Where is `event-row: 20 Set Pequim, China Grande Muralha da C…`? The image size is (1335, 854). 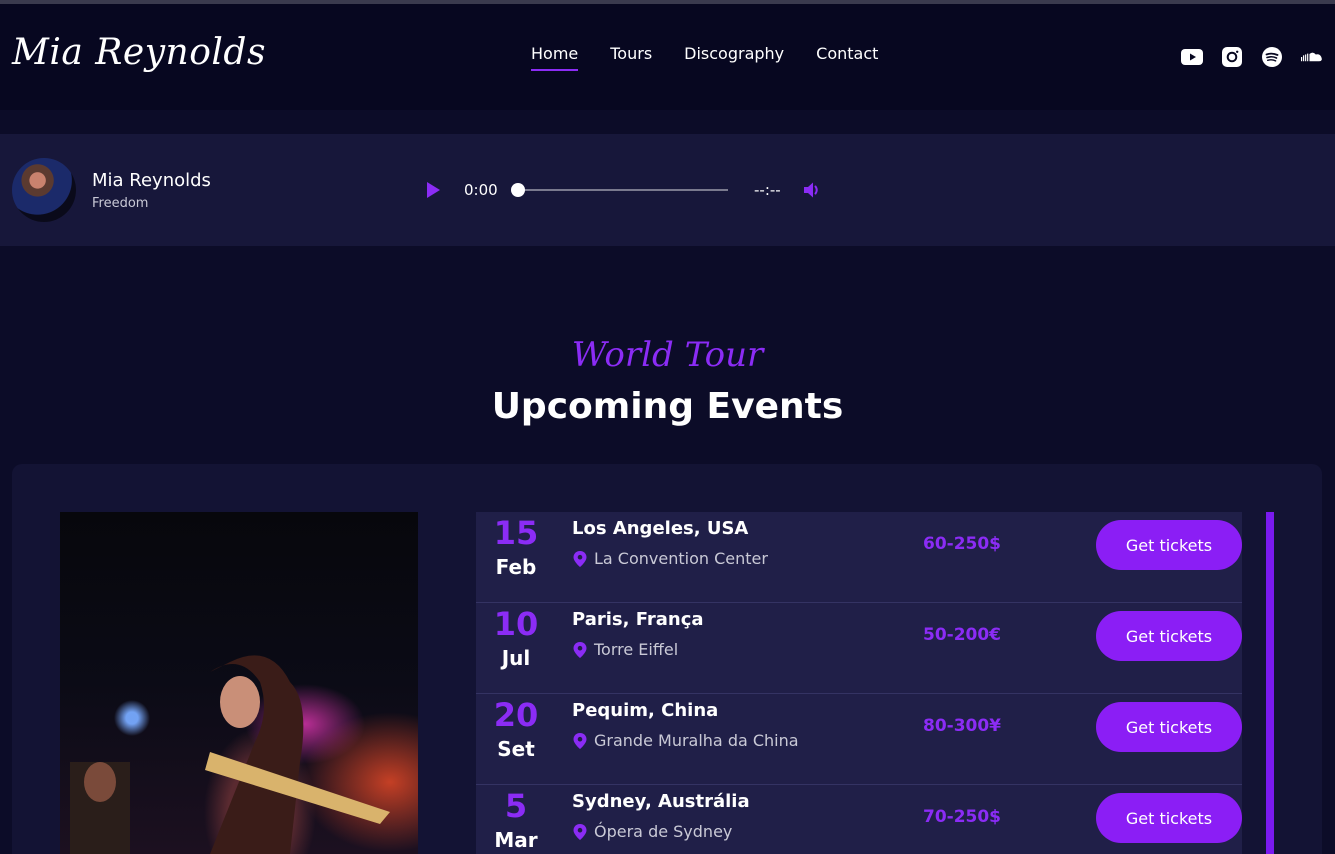
event-row: 20 Set Pequim, China Grande Muralha da C… is located at coordinates (859, 739).